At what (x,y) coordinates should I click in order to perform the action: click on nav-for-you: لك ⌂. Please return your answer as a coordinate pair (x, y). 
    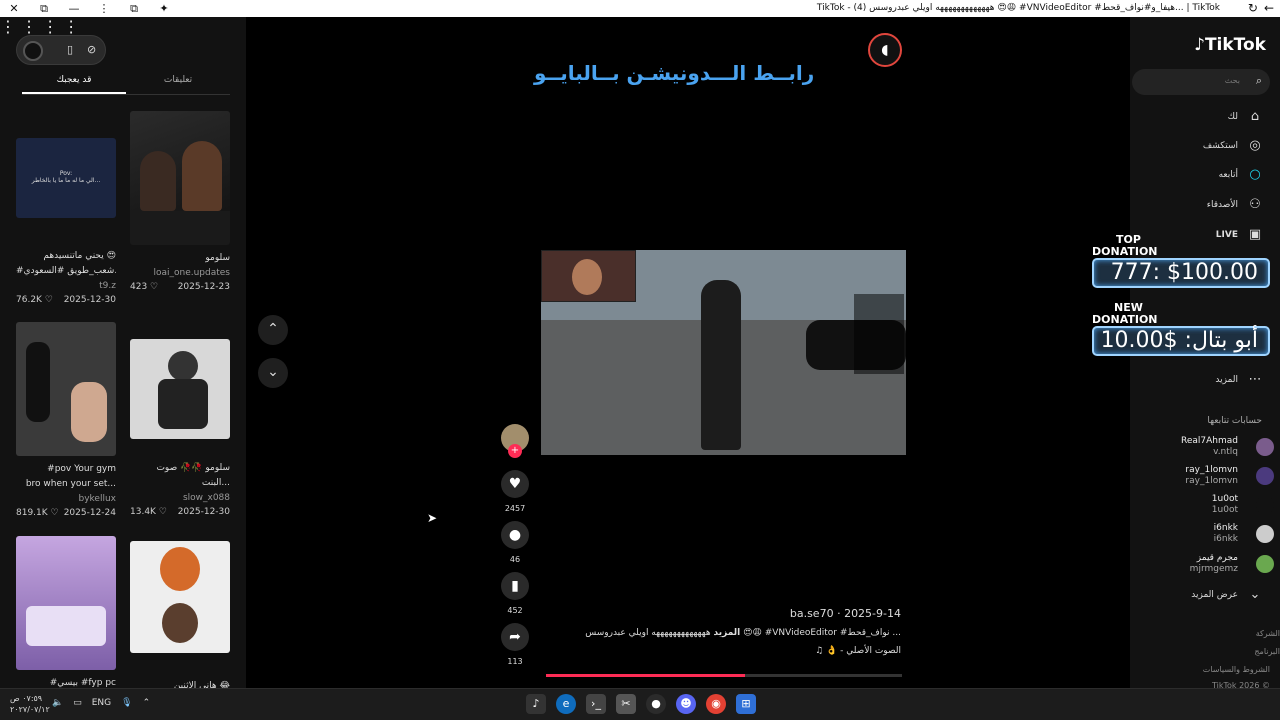
    Looking at the image, I should click on (1246, 116).